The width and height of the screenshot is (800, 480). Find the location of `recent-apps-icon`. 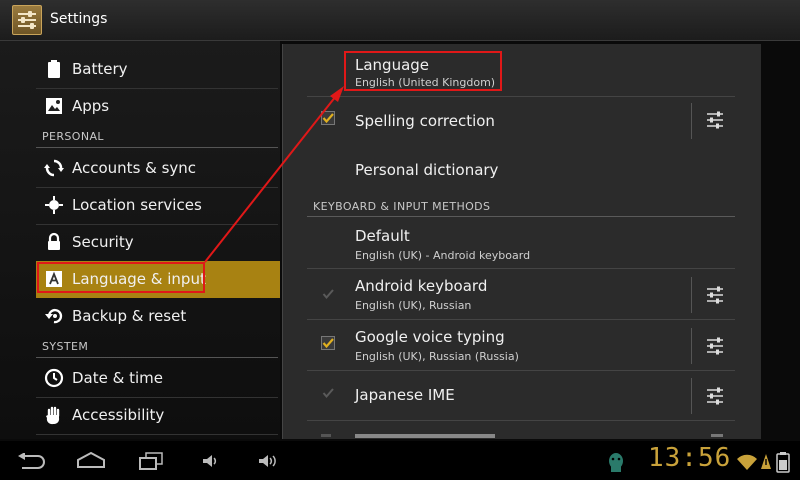

recent-apps-icon is located at coordinates (151, 461).